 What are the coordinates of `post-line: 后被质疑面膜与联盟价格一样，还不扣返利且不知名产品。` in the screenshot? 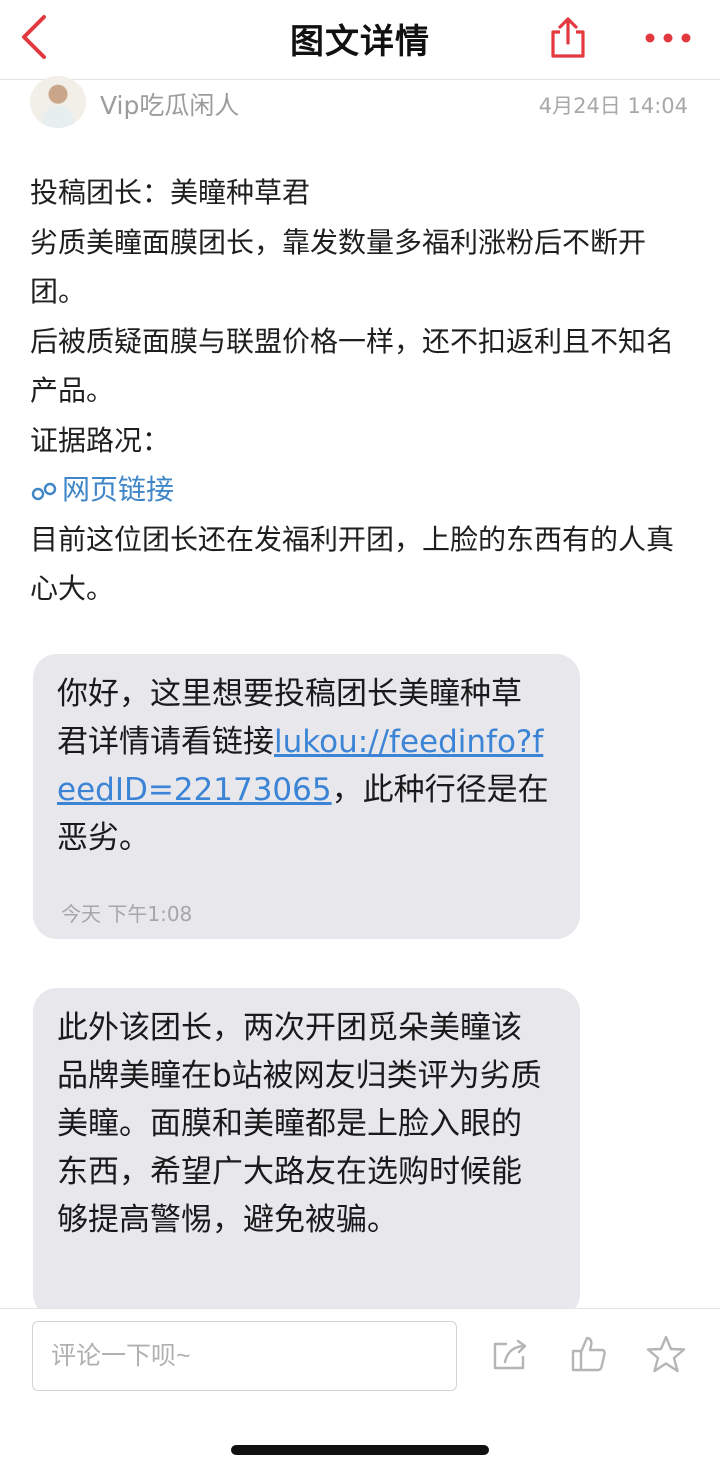 It's located at (352, 366).